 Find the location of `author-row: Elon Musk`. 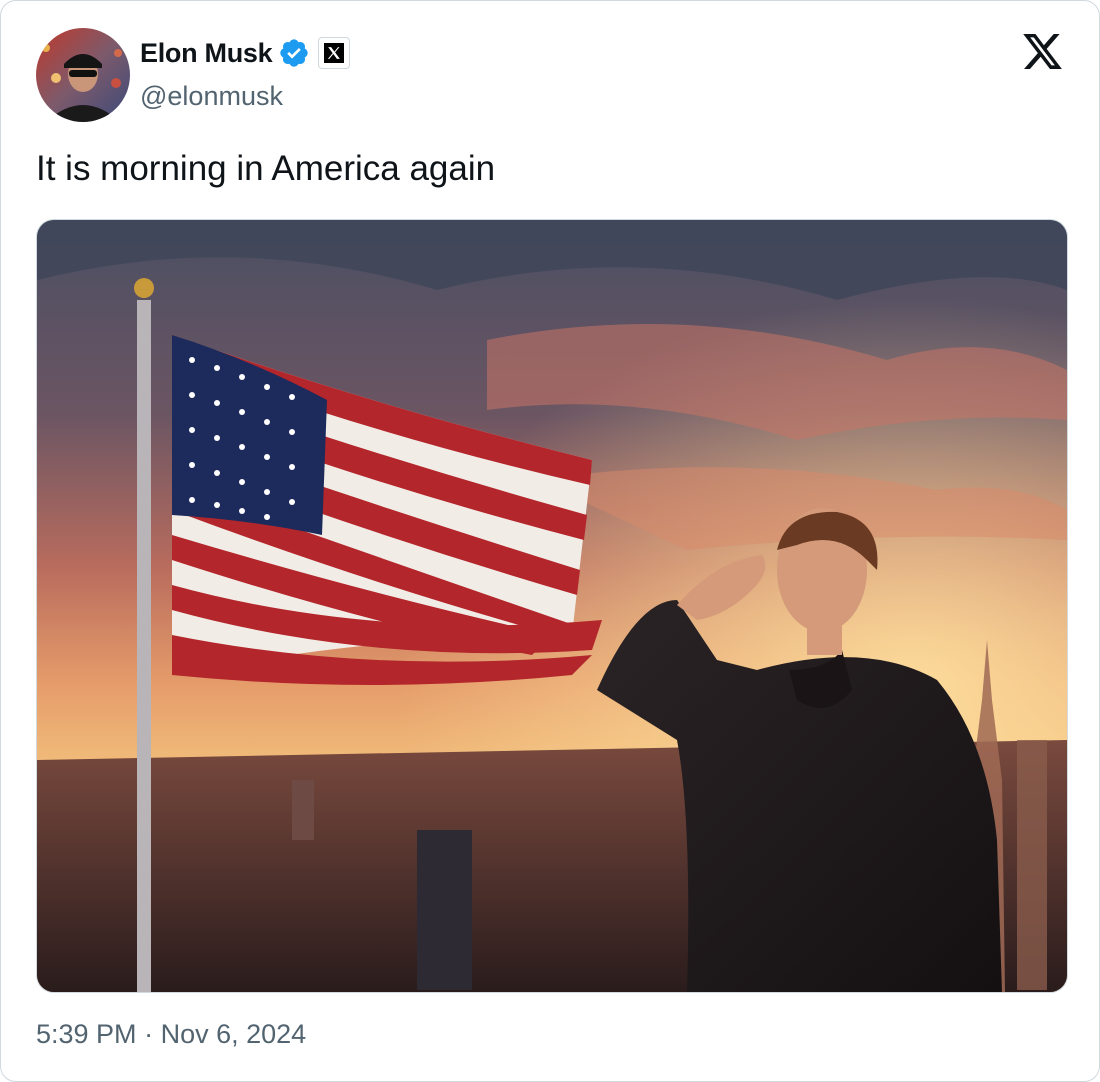

author-row: Elon Musk is located at coordinates (245, 53).